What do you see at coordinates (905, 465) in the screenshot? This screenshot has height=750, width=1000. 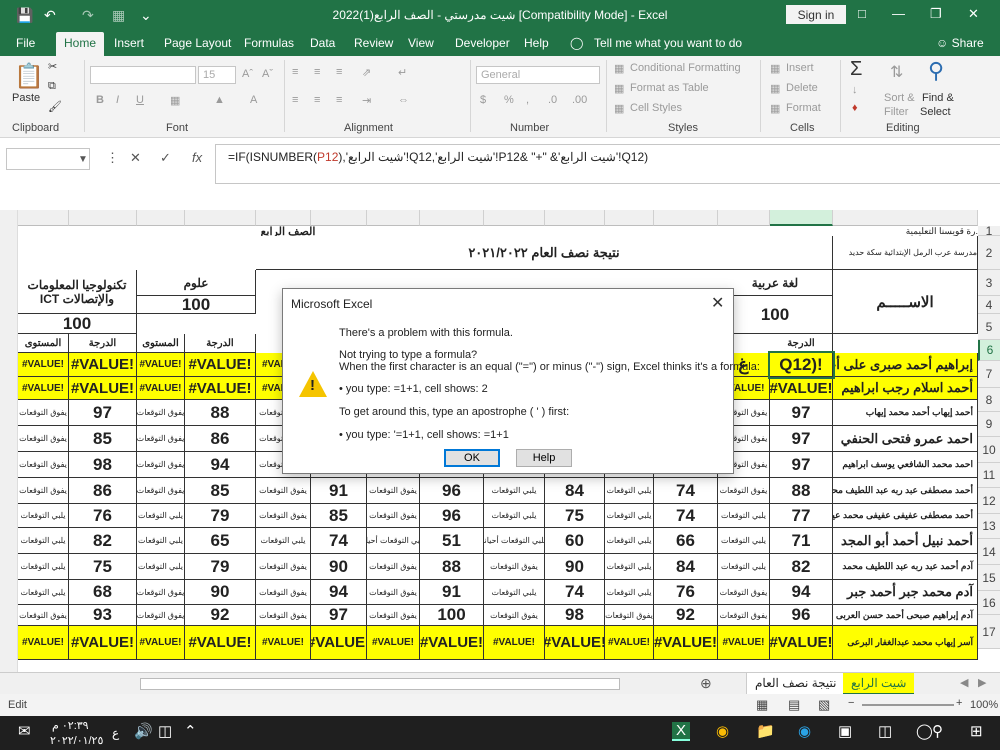 I see `student-name: احمد محمد الشافعي يوسف ابراهيم` at bounding box center [905, 465].